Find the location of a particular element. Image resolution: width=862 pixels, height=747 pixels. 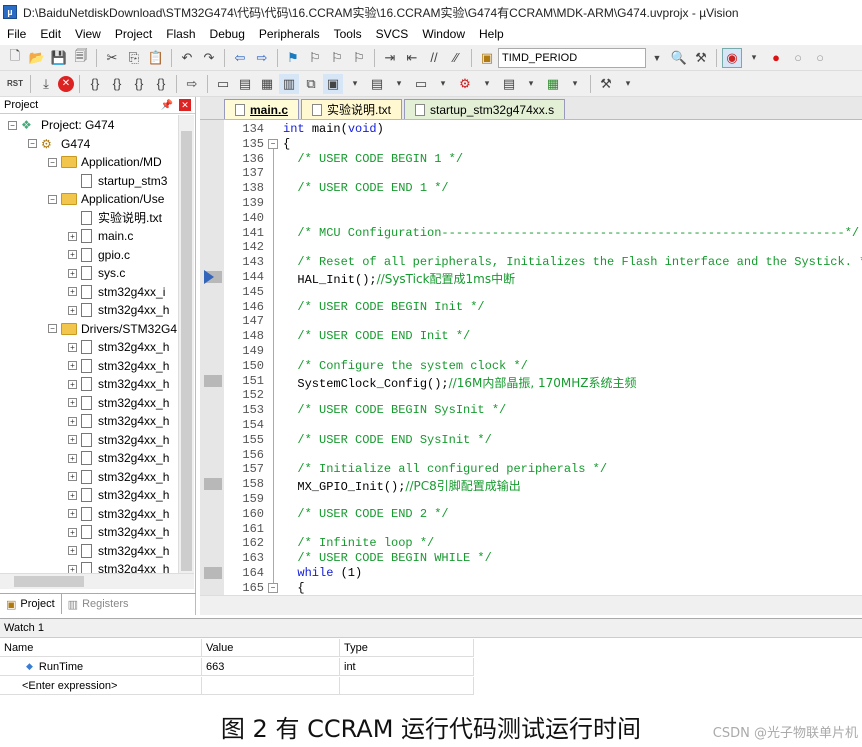

watch-cell-name: ◆ RunTime is located at coordinates (101, 667).